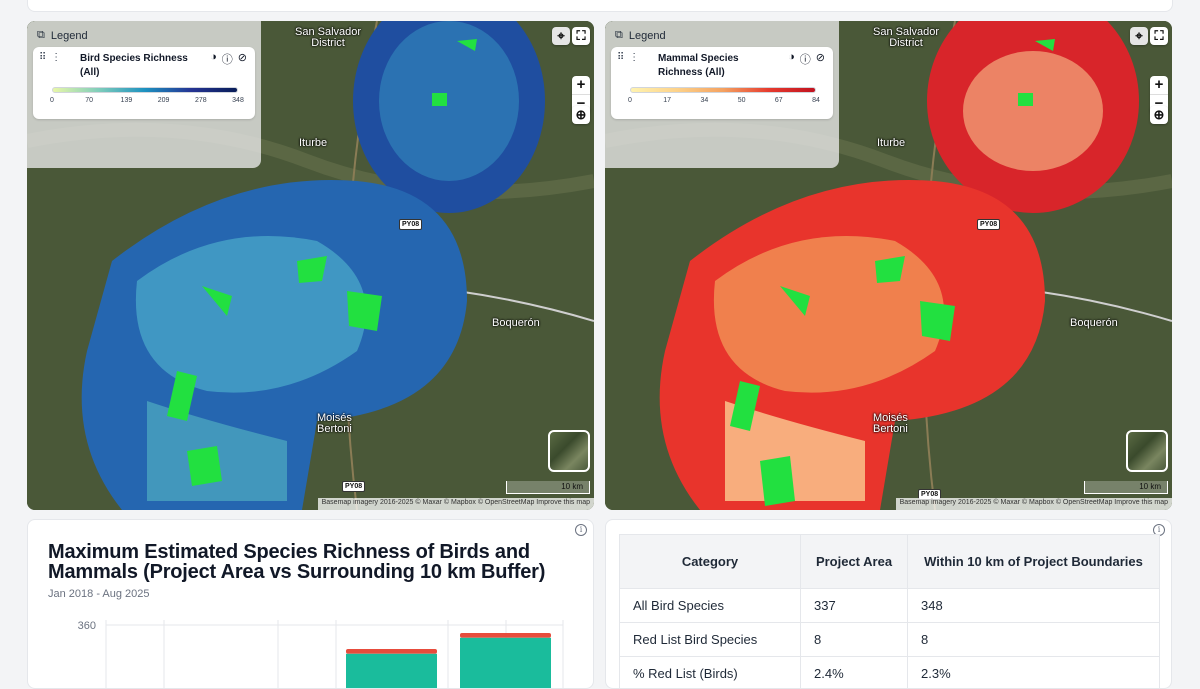  I want to click on ramp-tick-label: 139, so click(127, 100).